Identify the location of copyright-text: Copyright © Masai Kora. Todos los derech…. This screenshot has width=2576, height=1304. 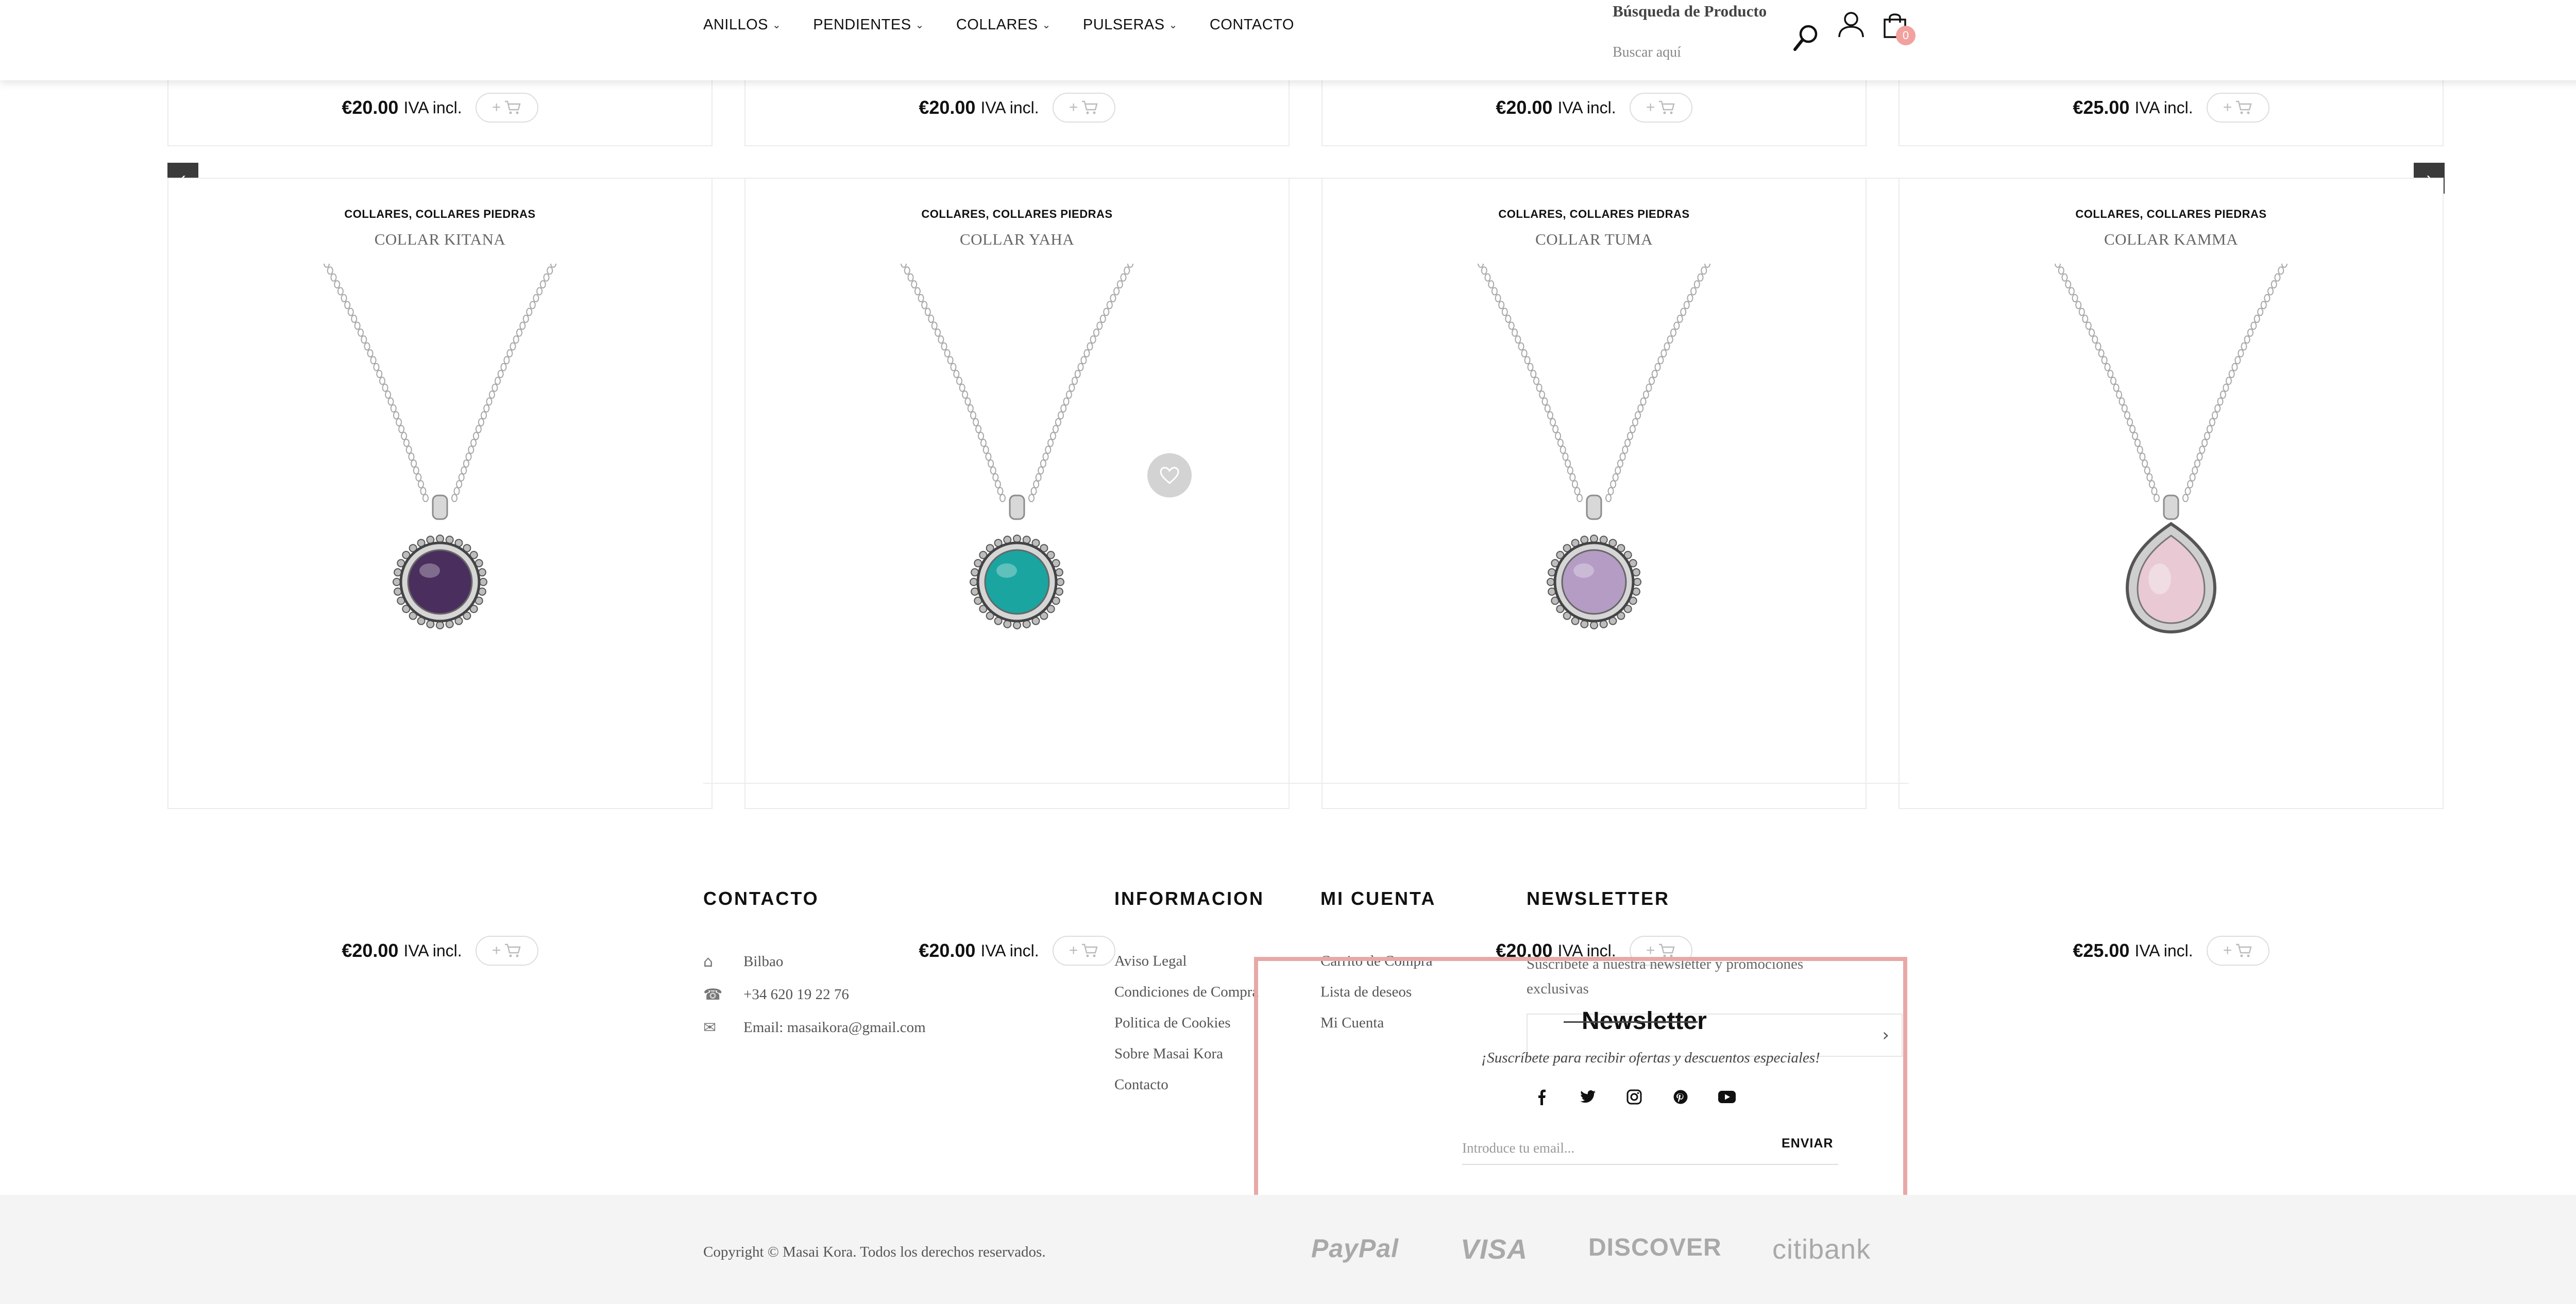
(875, 1252).